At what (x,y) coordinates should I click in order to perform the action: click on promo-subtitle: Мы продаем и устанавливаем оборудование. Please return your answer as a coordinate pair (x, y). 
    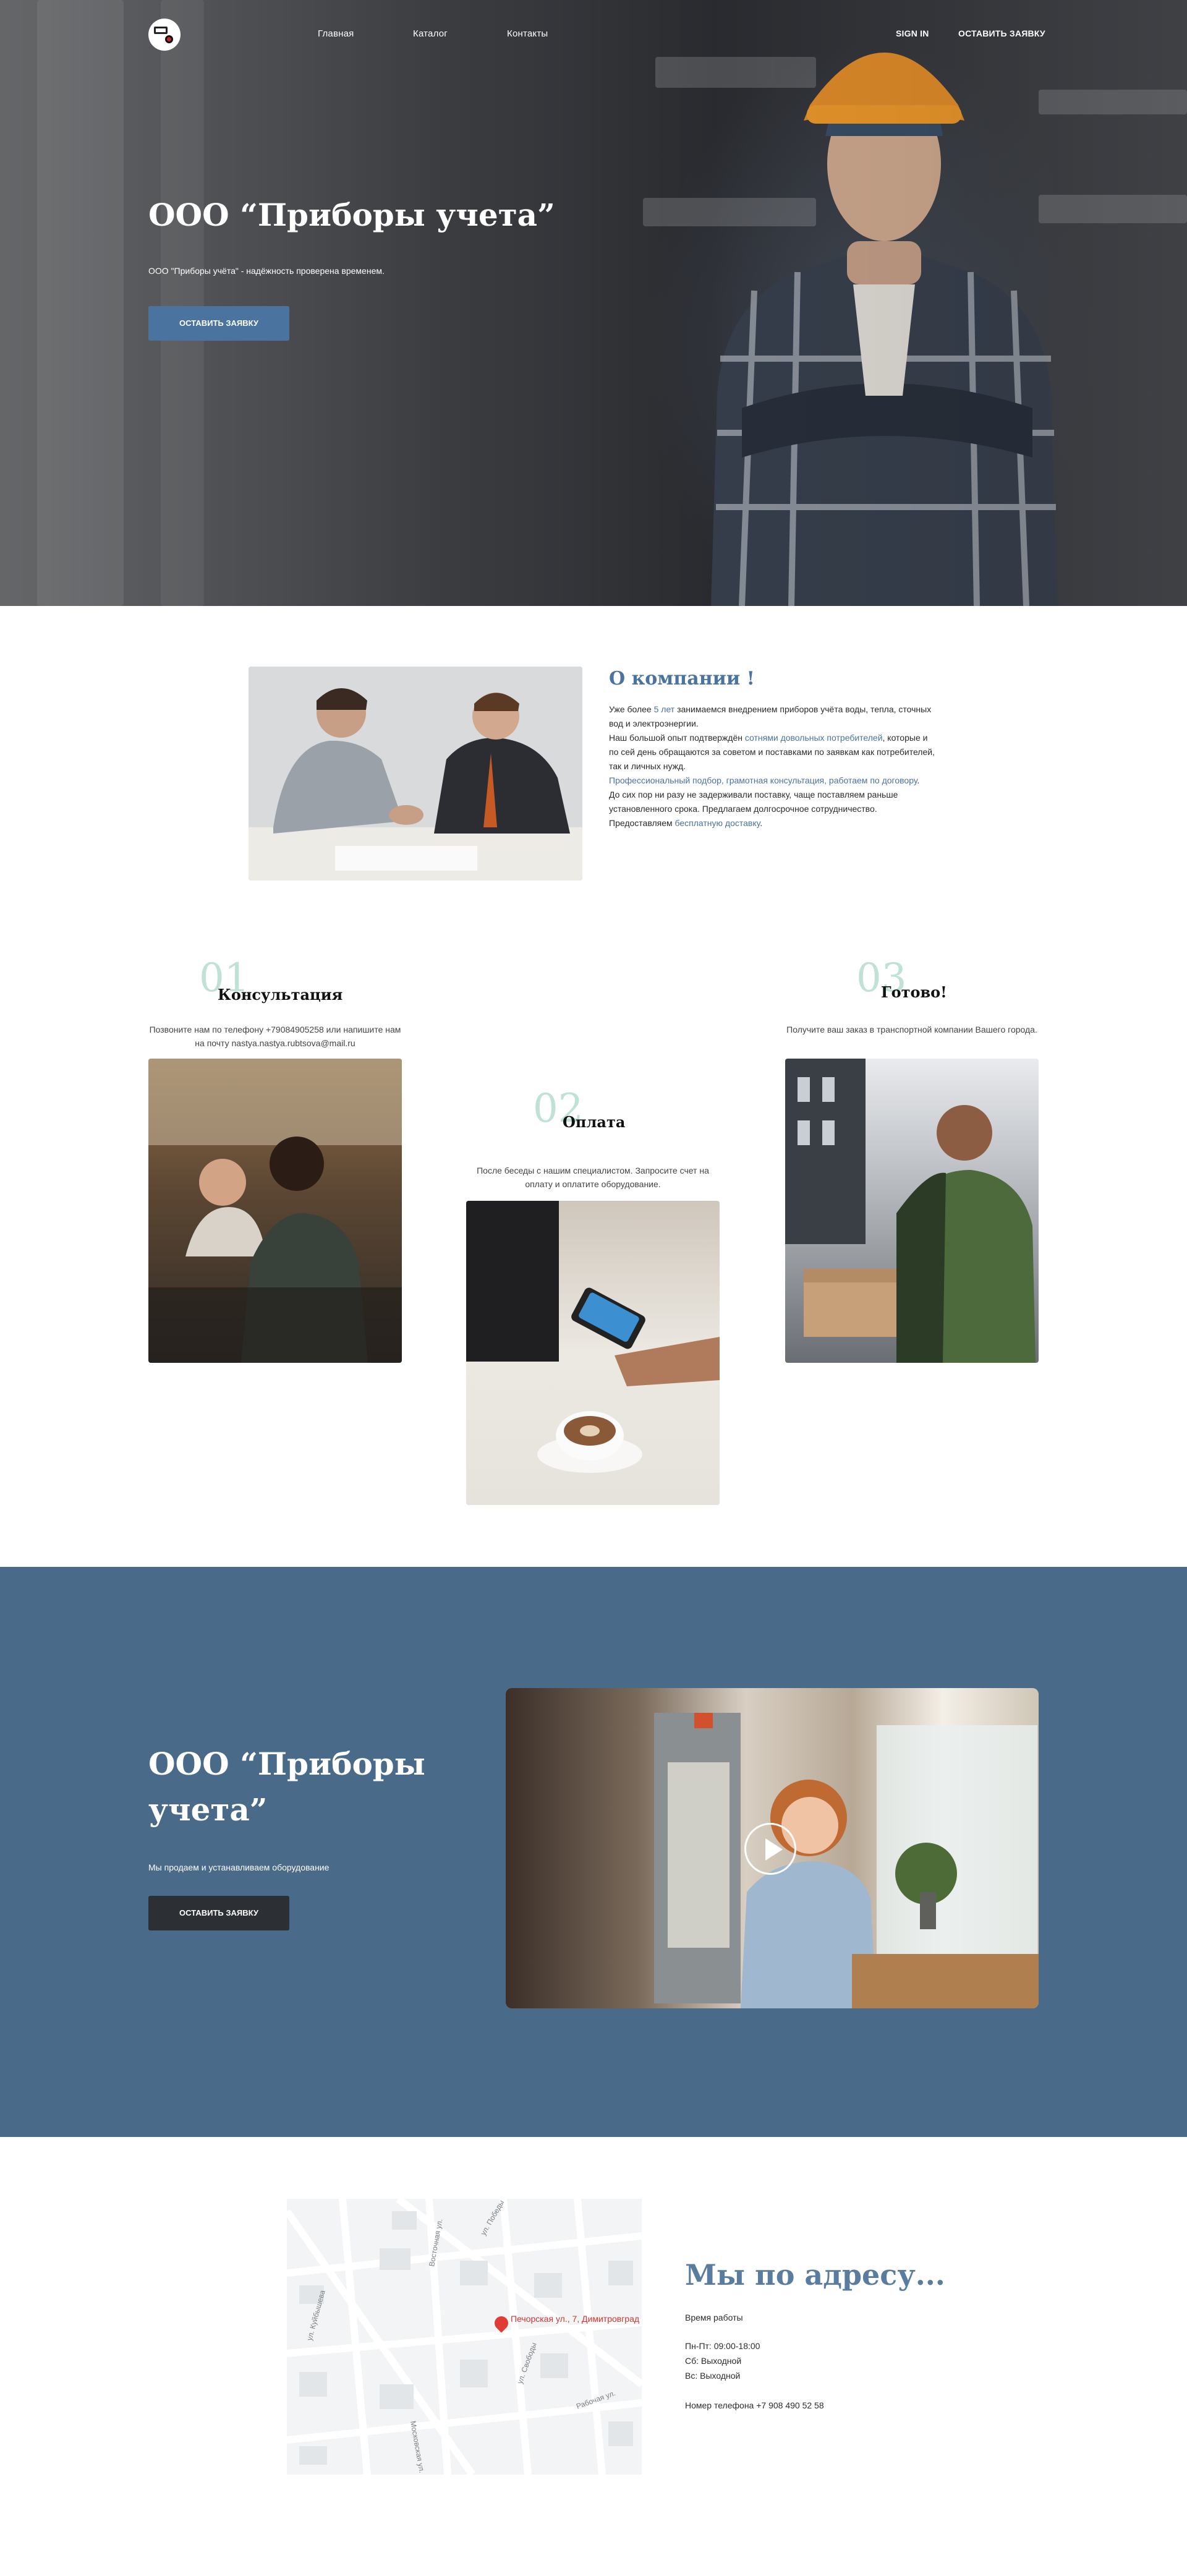
    Looking at the image, I should click on (239, 1867).